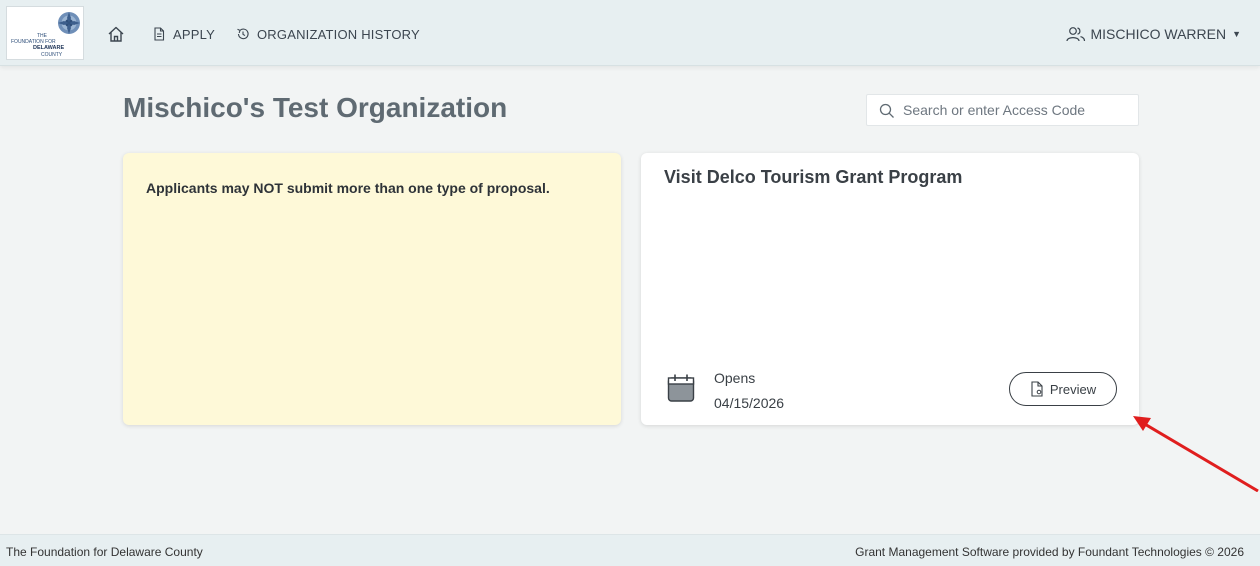  Describe the element at coordinates (104, 552) in the screenshot. I see `footer-org-name: The Foundation for Delaware County` at that location.